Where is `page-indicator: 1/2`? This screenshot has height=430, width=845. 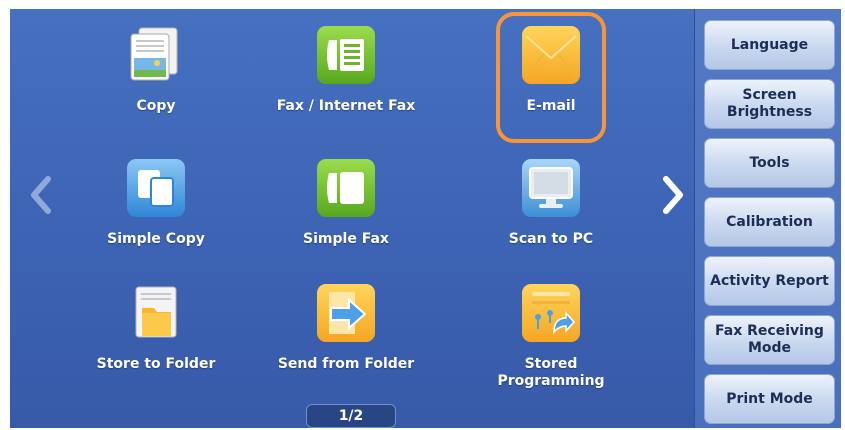 page-indicator: 1/2 is located at coordinates (351, 416).